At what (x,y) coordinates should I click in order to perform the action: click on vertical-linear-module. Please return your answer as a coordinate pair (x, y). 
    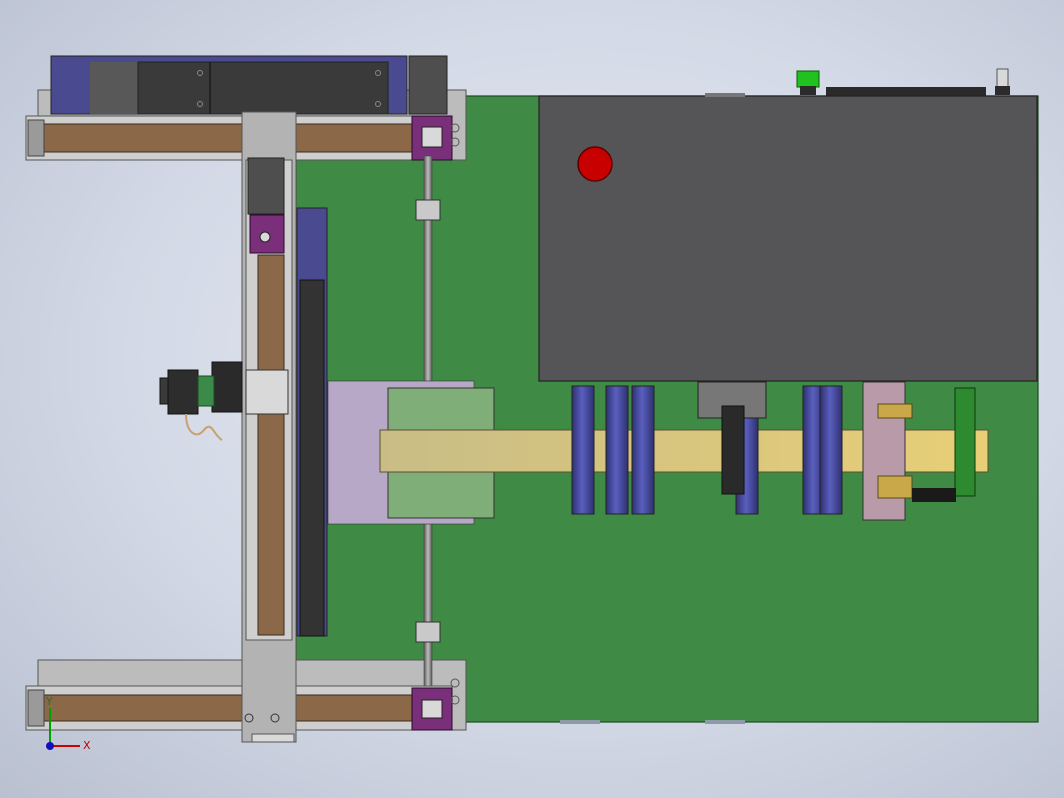
    Looking at the image, I should click on (269, 427).